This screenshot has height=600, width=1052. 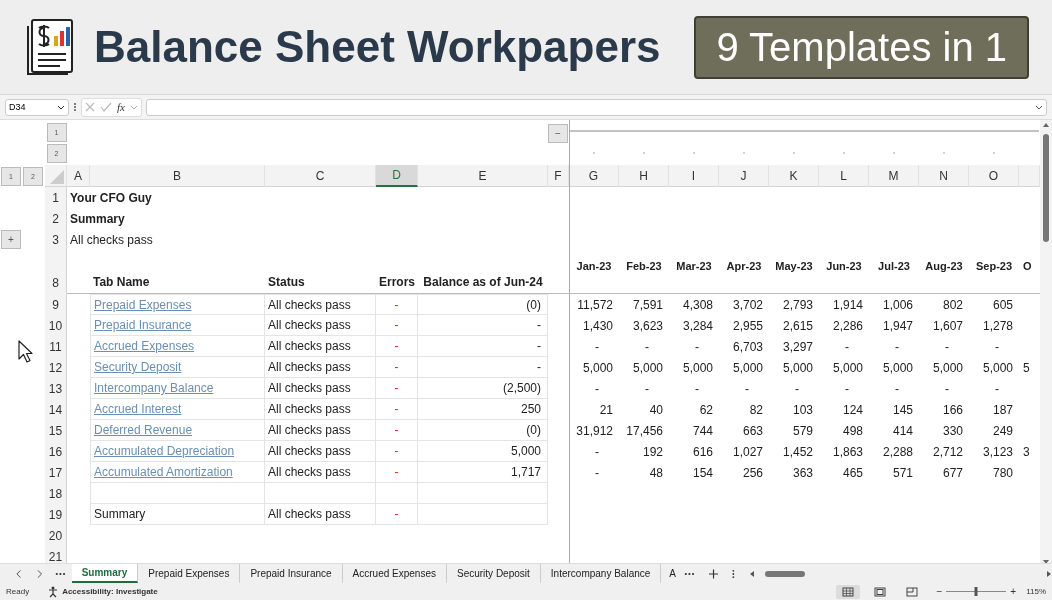 What do you see at coordinates (597, 326) in the screenshot?
I see `number-cell-text: 1,430` at bounding box center [597, 326].